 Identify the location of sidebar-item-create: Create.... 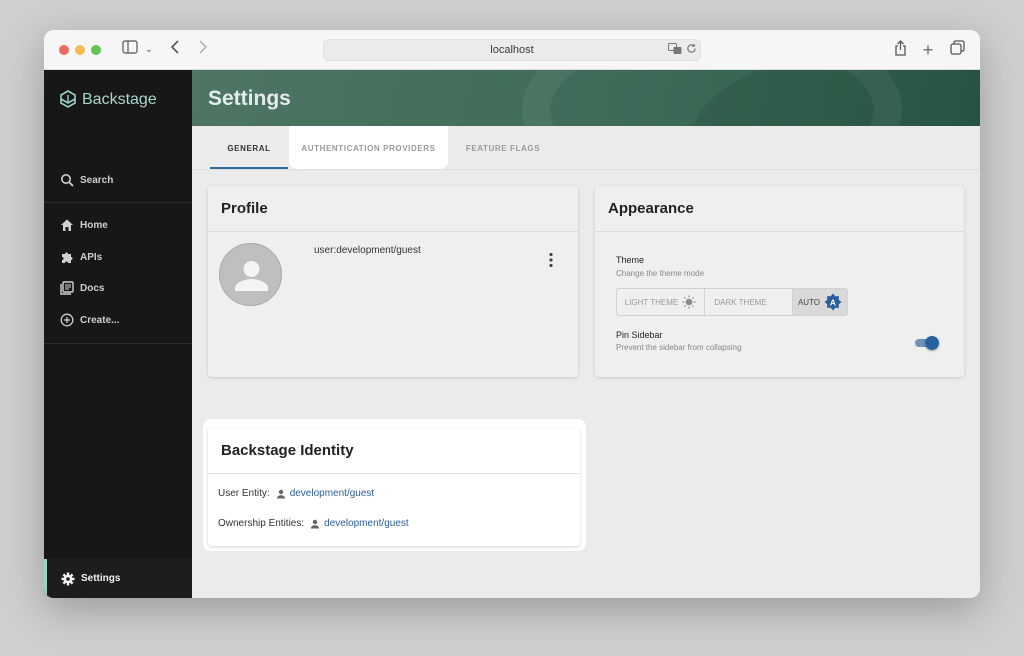
(89, 320).